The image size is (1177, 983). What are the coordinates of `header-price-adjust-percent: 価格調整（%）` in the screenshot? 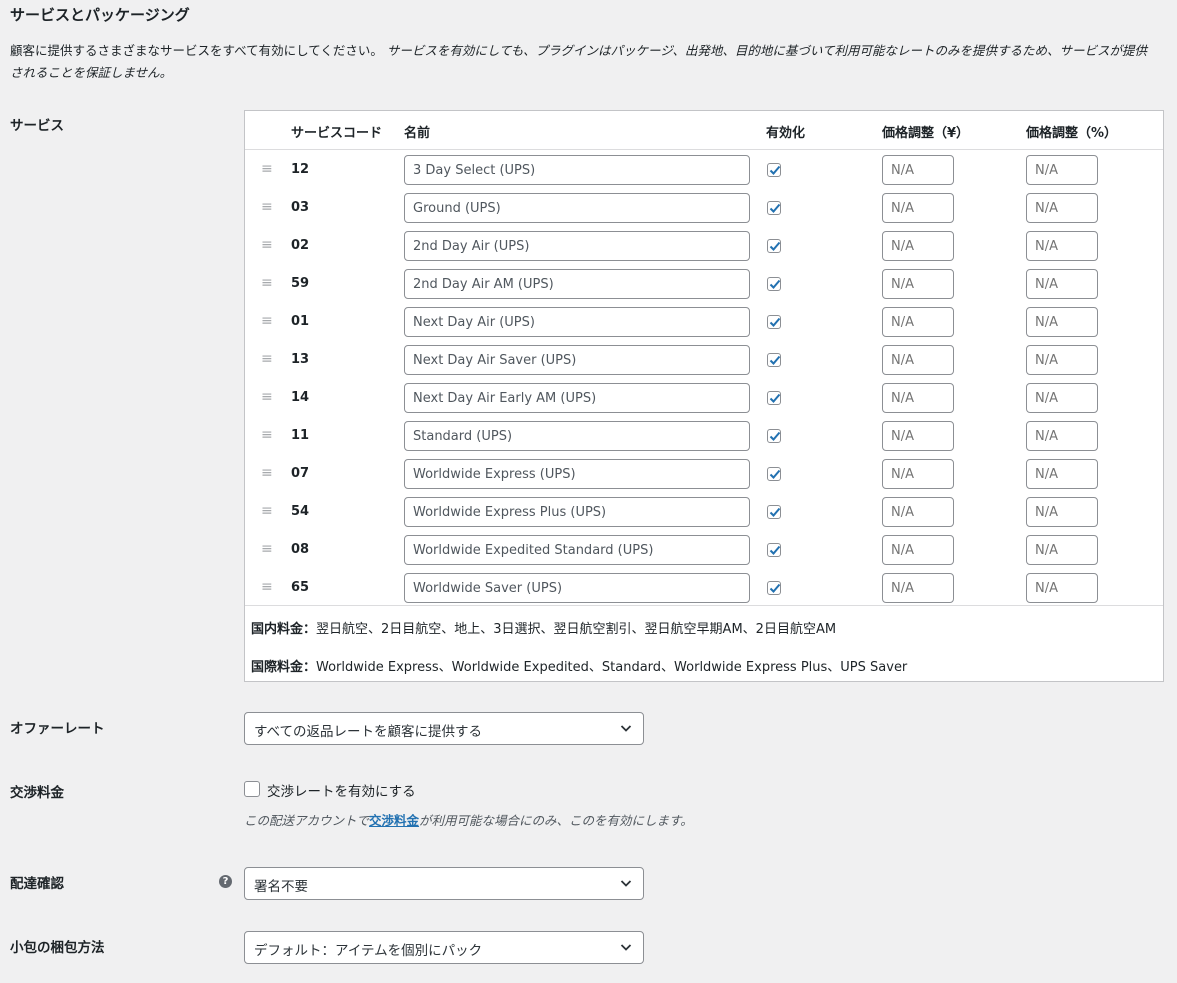 It's located at (1072, 133).